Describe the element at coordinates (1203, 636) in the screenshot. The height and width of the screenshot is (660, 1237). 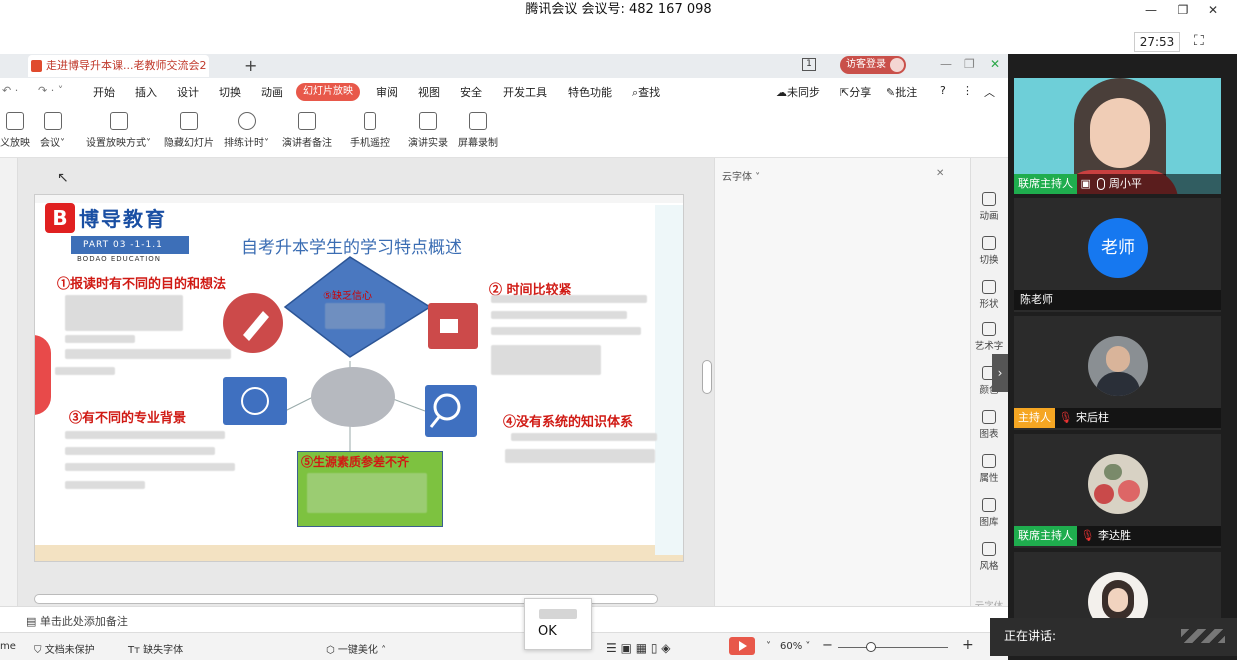
I see `speaker-wave-icon` at that location.